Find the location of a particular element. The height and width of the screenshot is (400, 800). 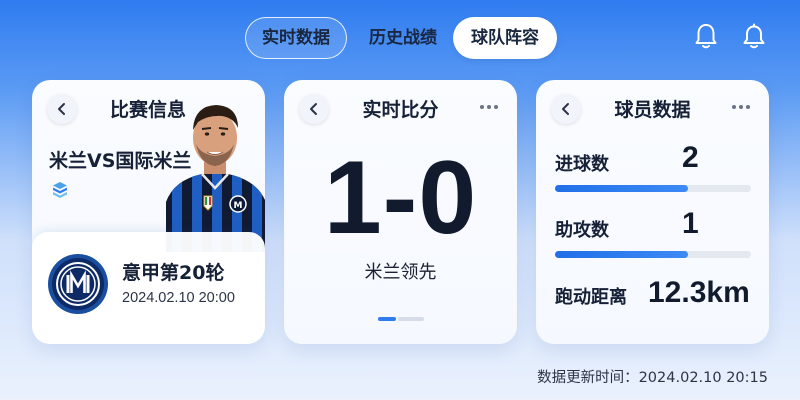

match-round-panel: 意甲第20轮 2024.02.10 20:00 is located at coordinates (148, 288).